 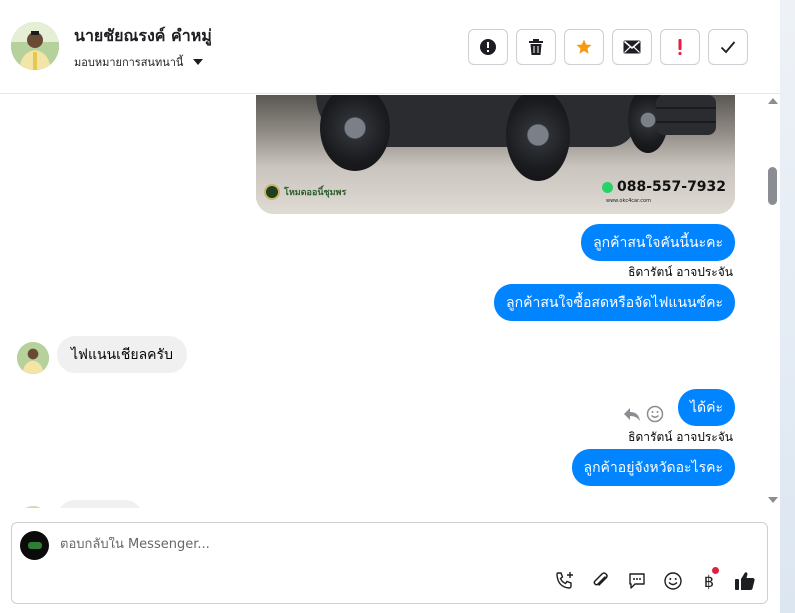 I want to click on thumbs-up-icon, so click(x=745, y=581).